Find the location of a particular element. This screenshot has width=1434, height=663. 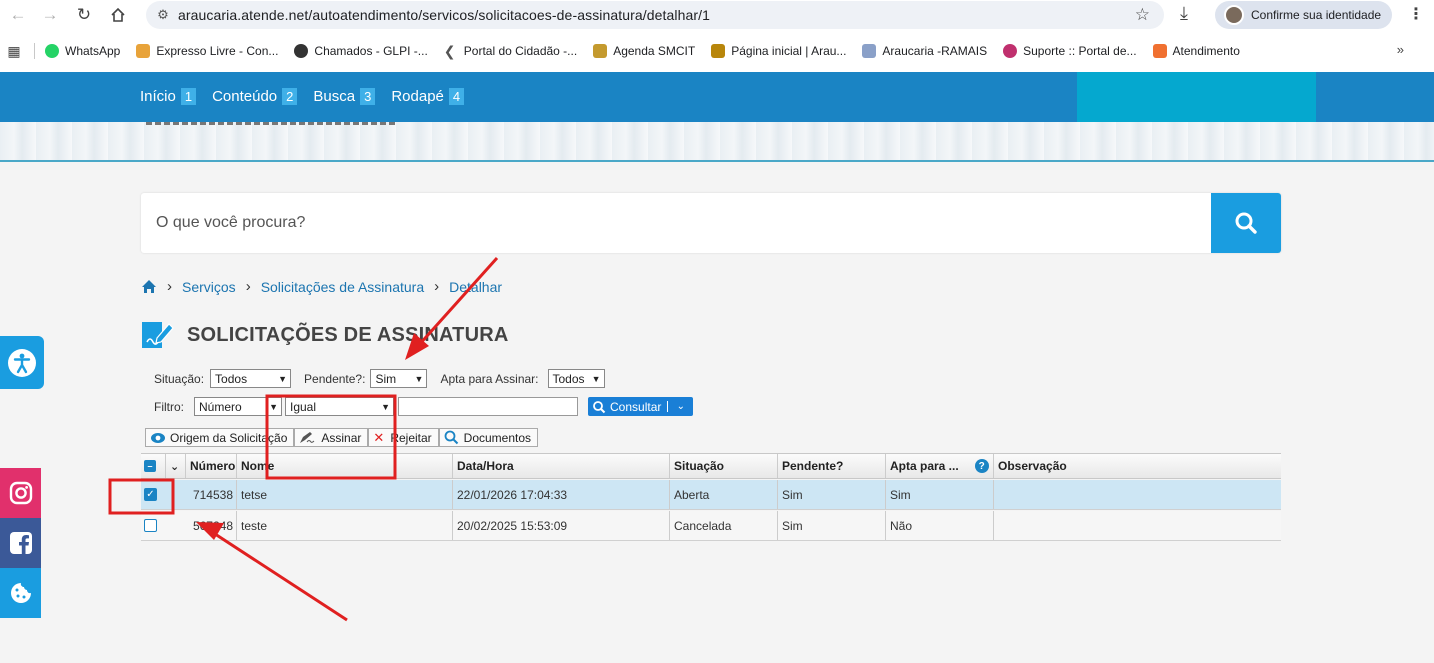

origem-button: Origem da Solicitação is located at coordinates (220, 437).